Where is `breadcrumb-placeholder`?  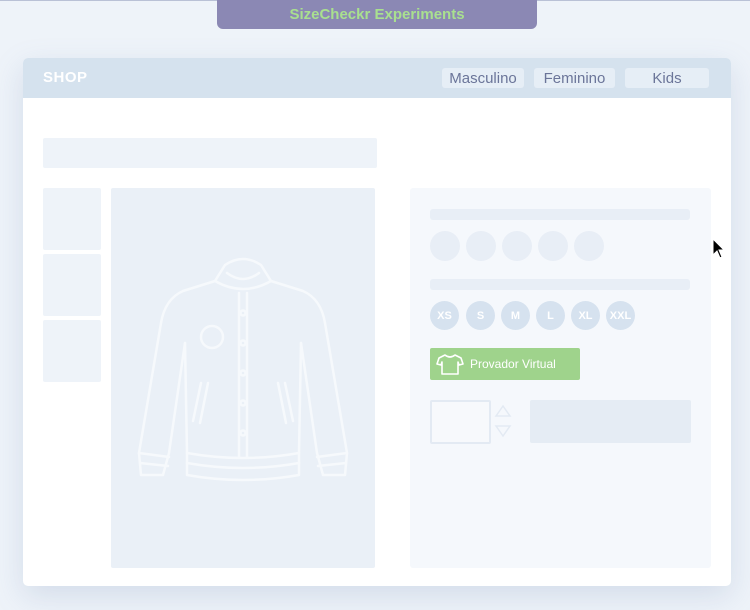 breadcrumb-placeholder is located at coordinates (210, 153).